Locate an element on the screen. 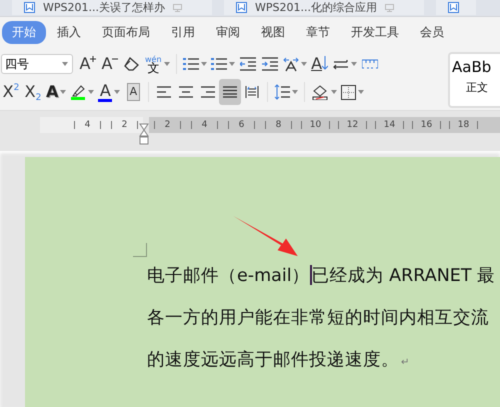 This screenshot has width=500, height=407. ribbon-tab: 章节 is located at coordinates (318, 32).